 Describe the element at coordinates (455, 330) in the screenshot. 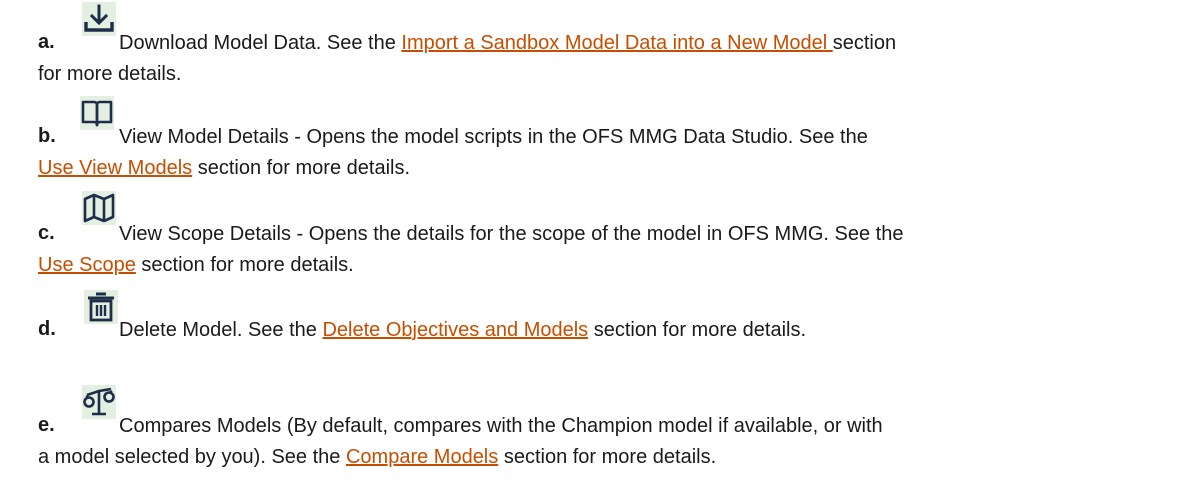

I see `delete-objectives-link: Delete Objectives and Models` at that location.